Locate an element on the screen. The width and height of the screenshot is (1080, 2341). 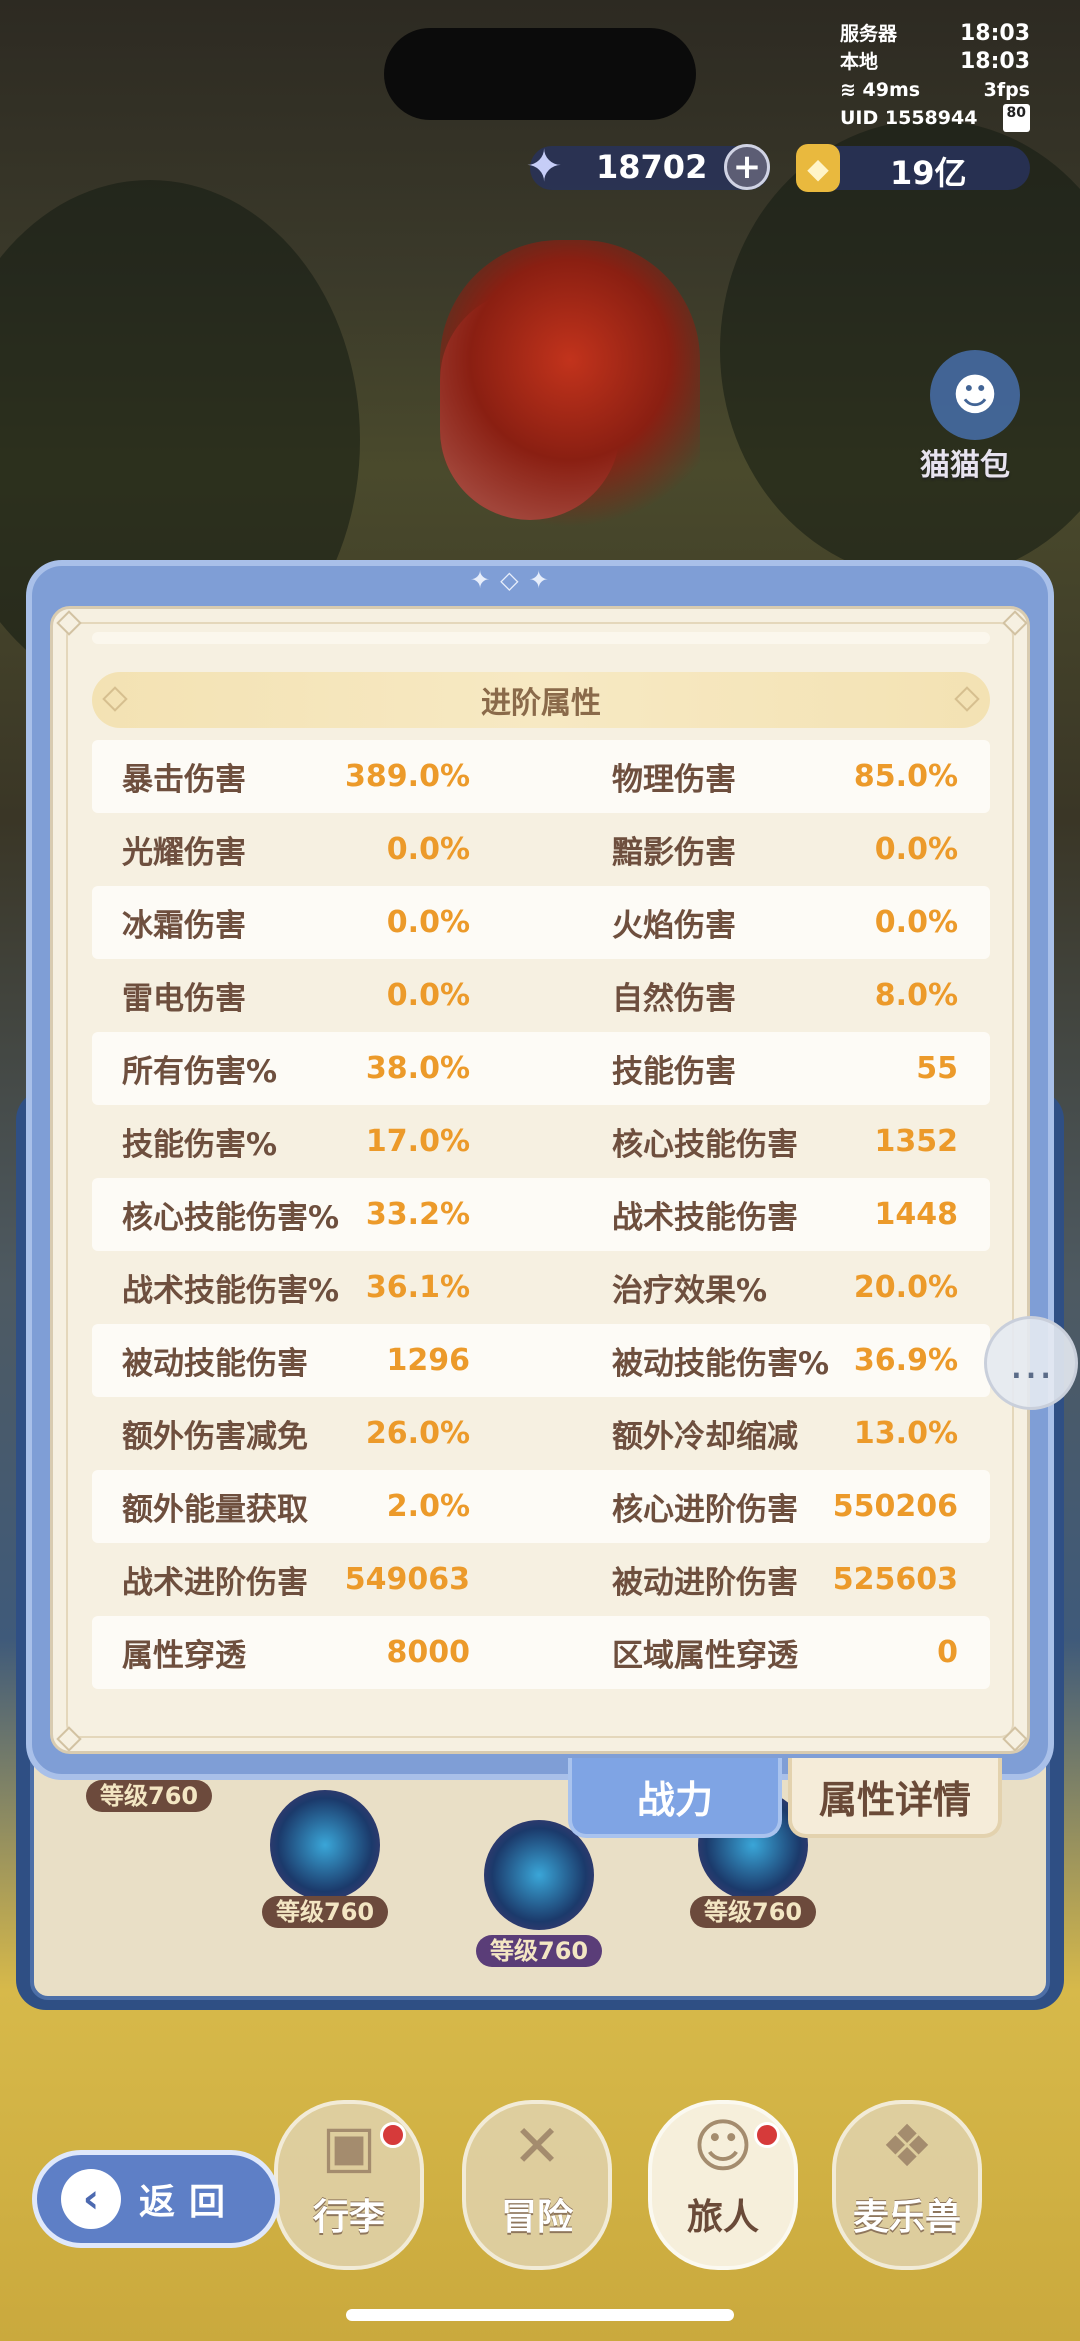
attribute-label: 火焰伤害 is located at coordinates (674, 926).